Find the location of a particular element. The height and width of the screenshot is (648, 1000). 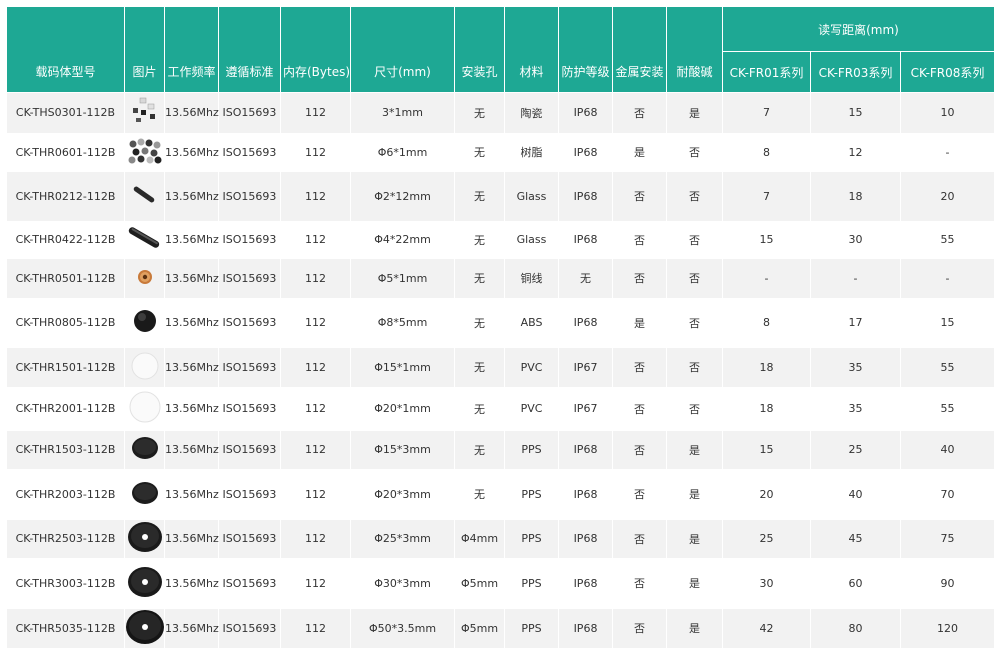

metal-mounting-cell: 是 is located at coordinates (639, 322).